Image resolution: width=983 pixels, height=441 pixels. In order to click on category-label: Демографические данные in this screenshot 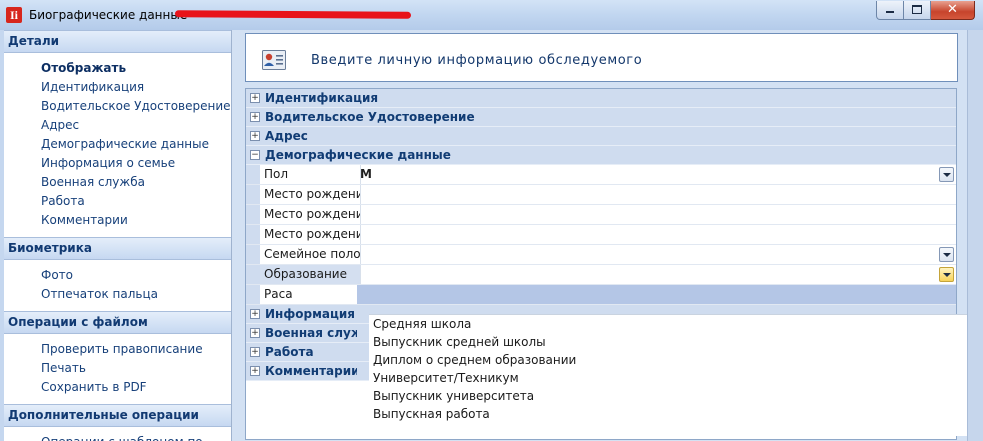, I will do `click(358, 155)`.